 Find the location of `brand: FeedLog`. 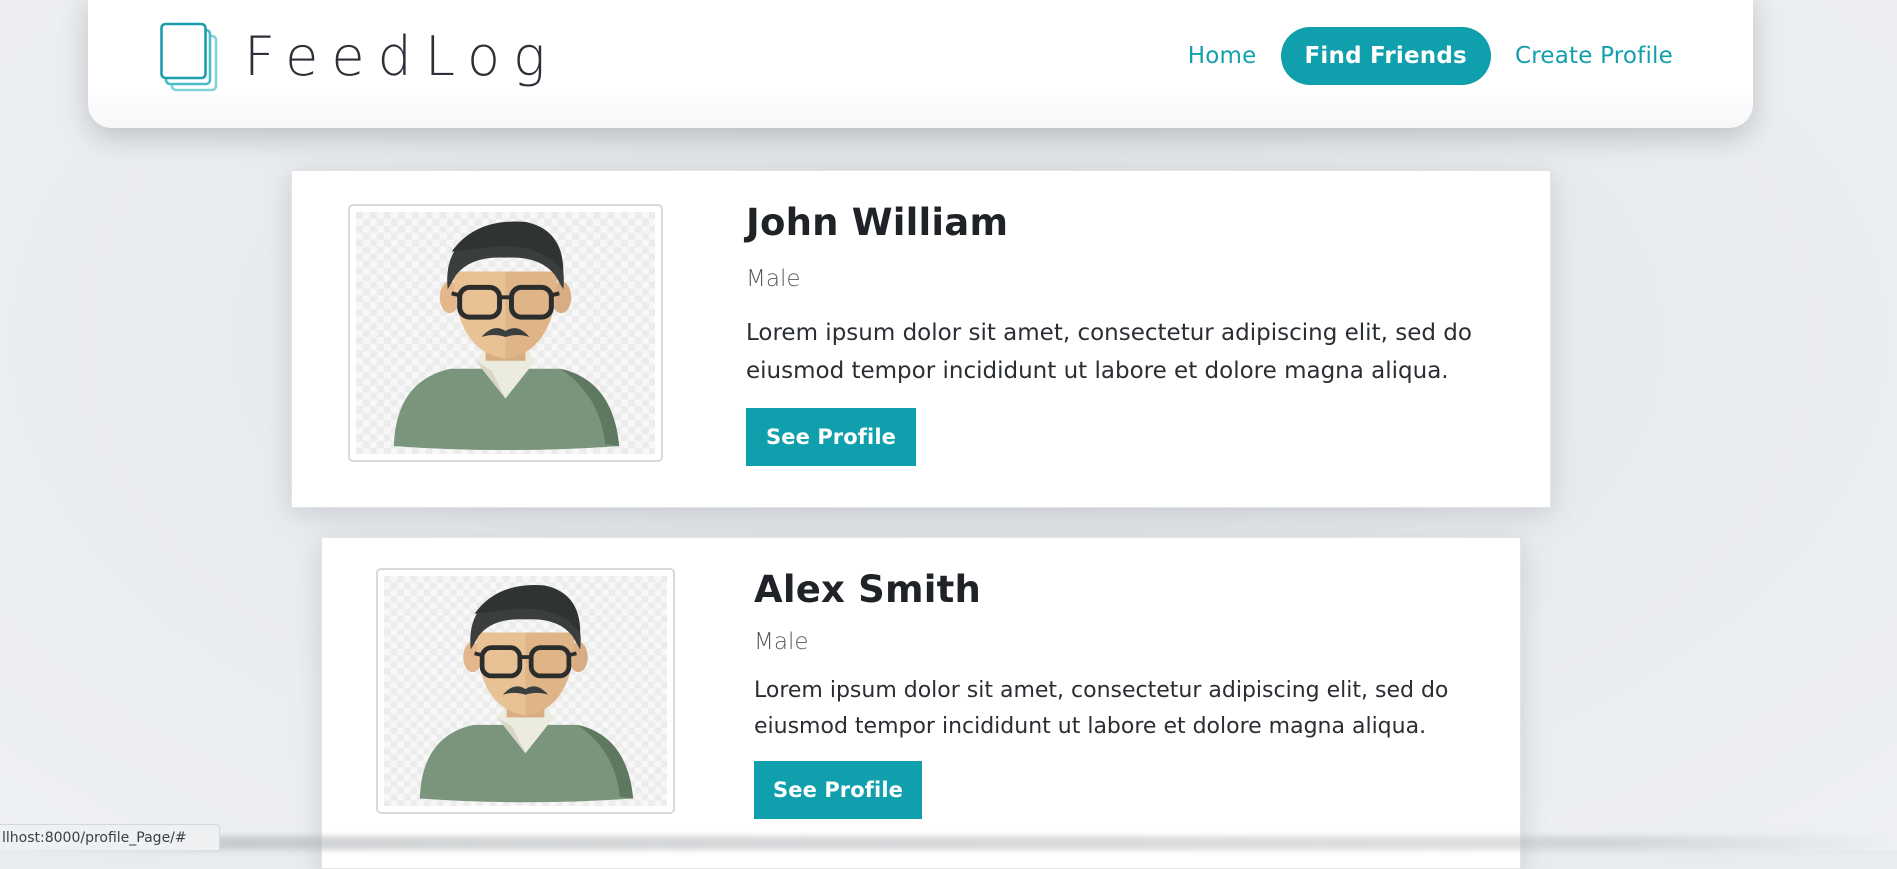

brand: FeedLog is located at coordinates (359, 57).